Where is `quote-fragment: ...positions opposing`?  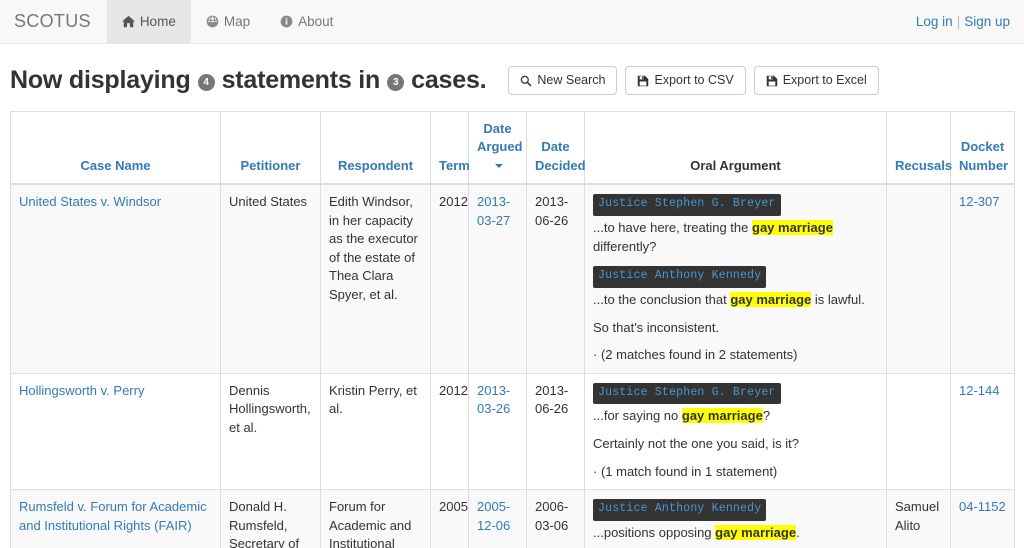 quote-fragment: ...positions opposing is located at coordinates (654, 532).